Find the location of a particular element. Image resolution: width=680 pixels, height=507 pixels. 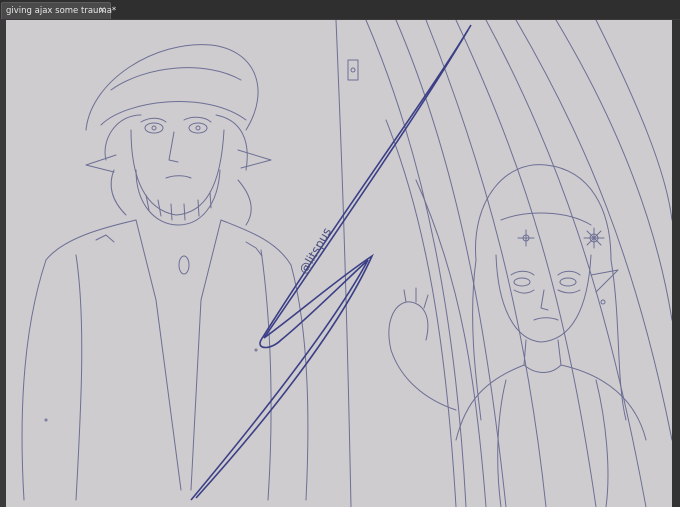

document-tab-bar: giving ajax some trauma* ✕ is located at coordinates (340, 10).